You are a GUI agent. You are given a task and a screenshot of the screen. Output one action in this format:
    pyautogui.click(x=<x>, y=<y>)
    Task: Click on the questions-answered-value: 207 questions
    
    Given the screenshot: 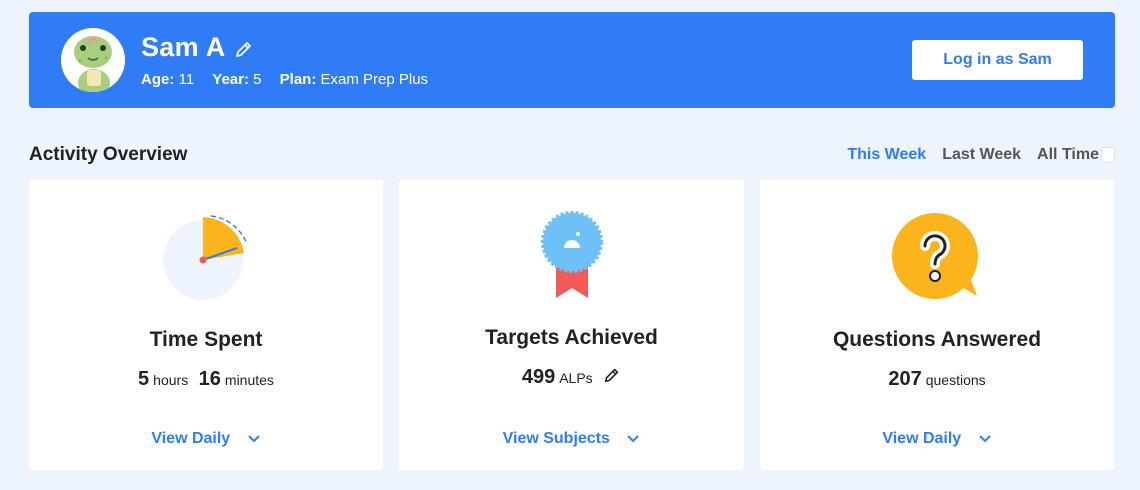 What is the action you would take?
    pyautogui.click(x=937, y=379)
    